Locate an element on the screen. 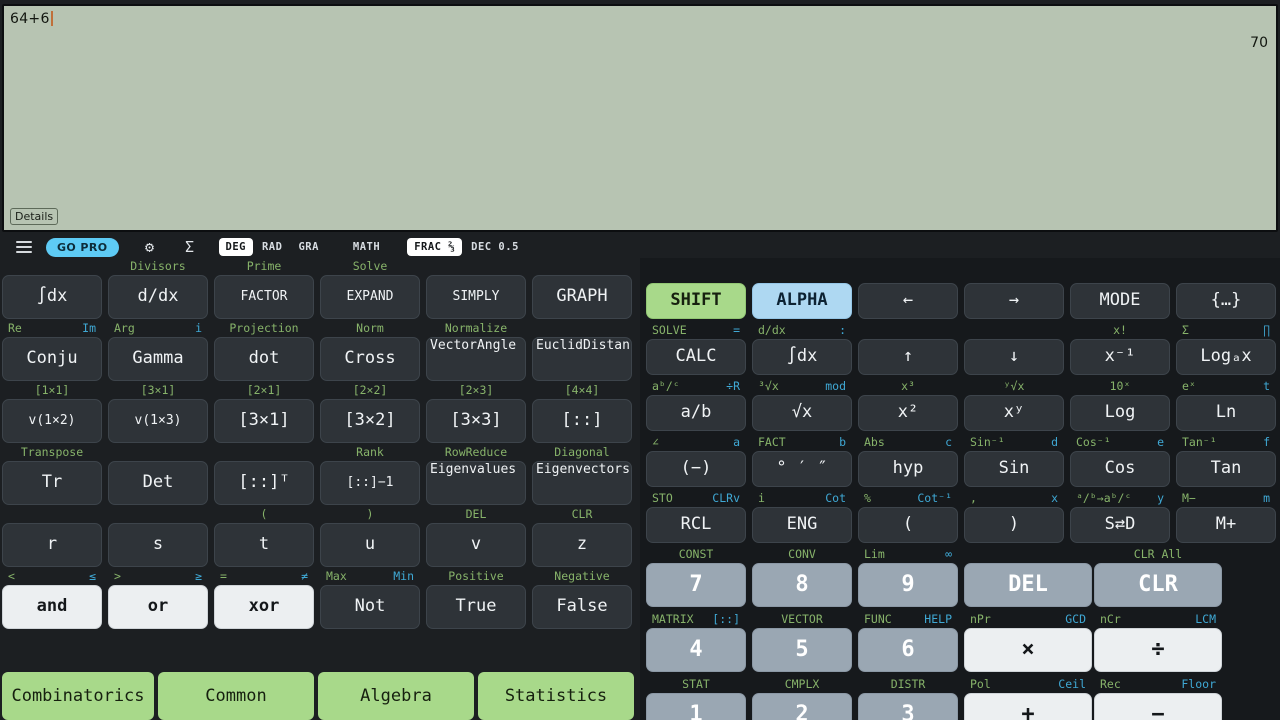 The width and height of the screenshot is (1280, 720). key-3-3: [3×3] is located at coordinates (476, 421).